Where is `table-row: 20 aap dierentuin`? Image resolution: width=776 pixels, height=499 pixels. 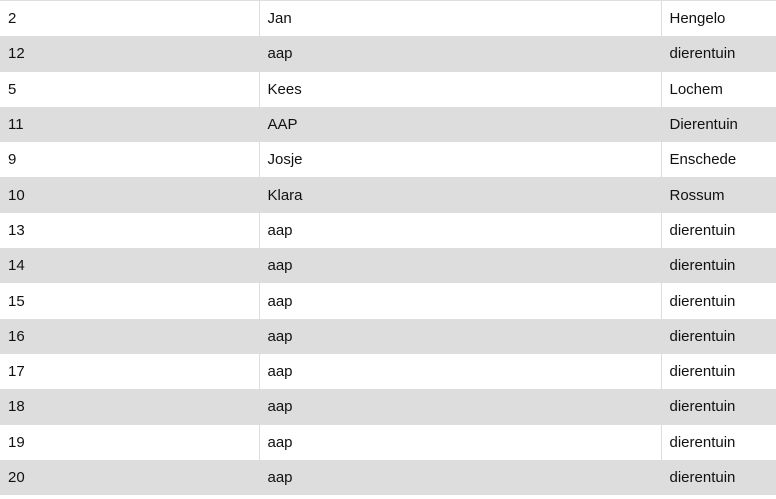 table-row: 20 aap dierentuin is located at coordinates (388, 477).